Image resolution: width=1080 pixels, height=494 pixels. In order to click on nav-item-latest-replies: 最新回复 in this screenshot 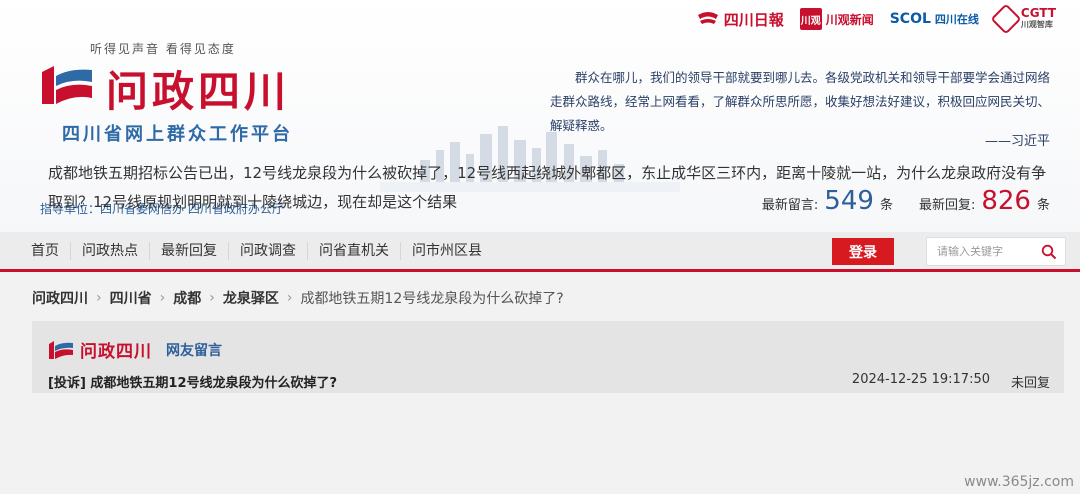, I will do `click(188, 250)`.